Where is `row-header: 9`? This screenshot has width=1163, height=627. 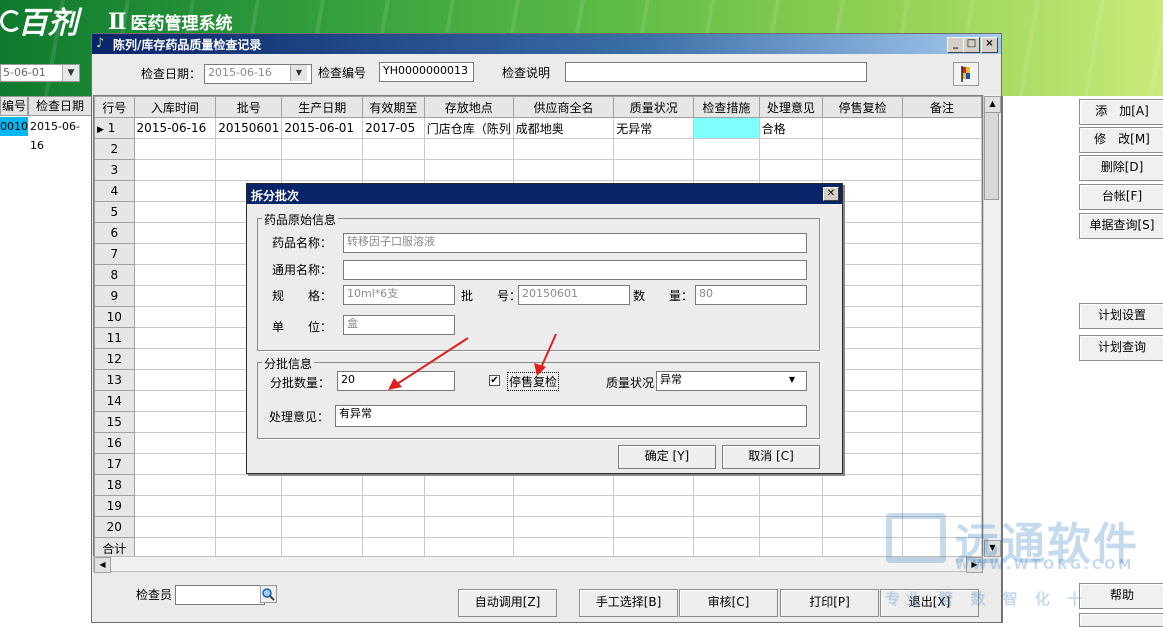
row-header: 9 is located at coordinates (114, 296).